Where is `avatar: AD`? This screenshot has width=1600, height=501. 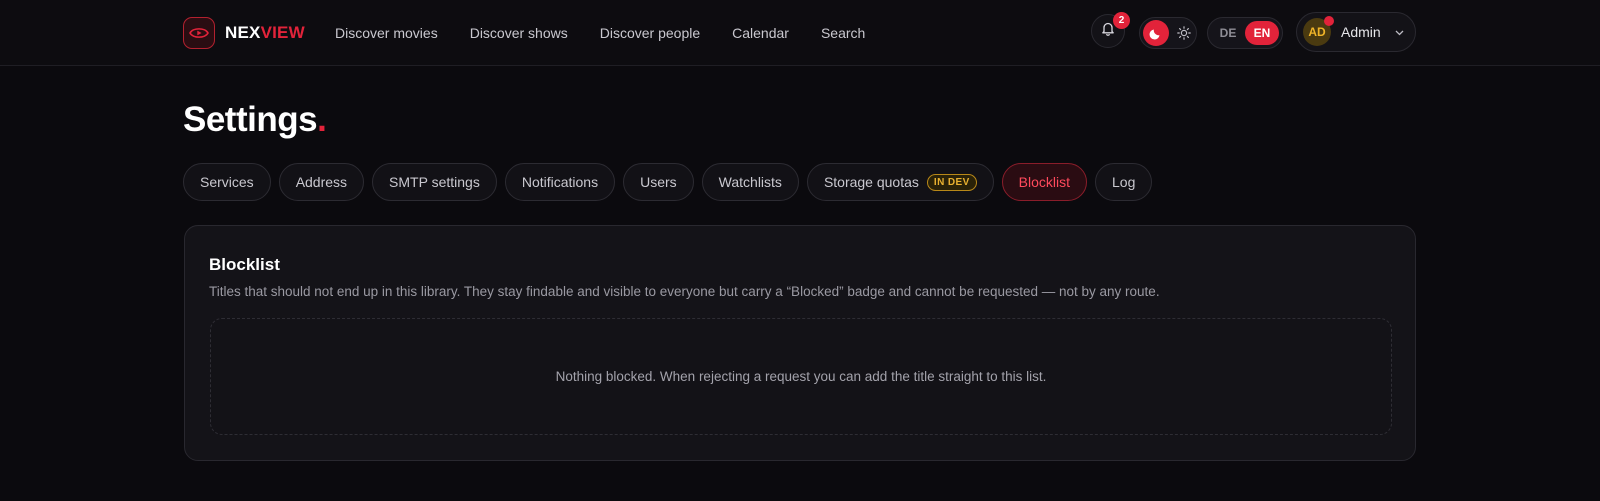
avatar: AD is located at coordinates (1318, 31).